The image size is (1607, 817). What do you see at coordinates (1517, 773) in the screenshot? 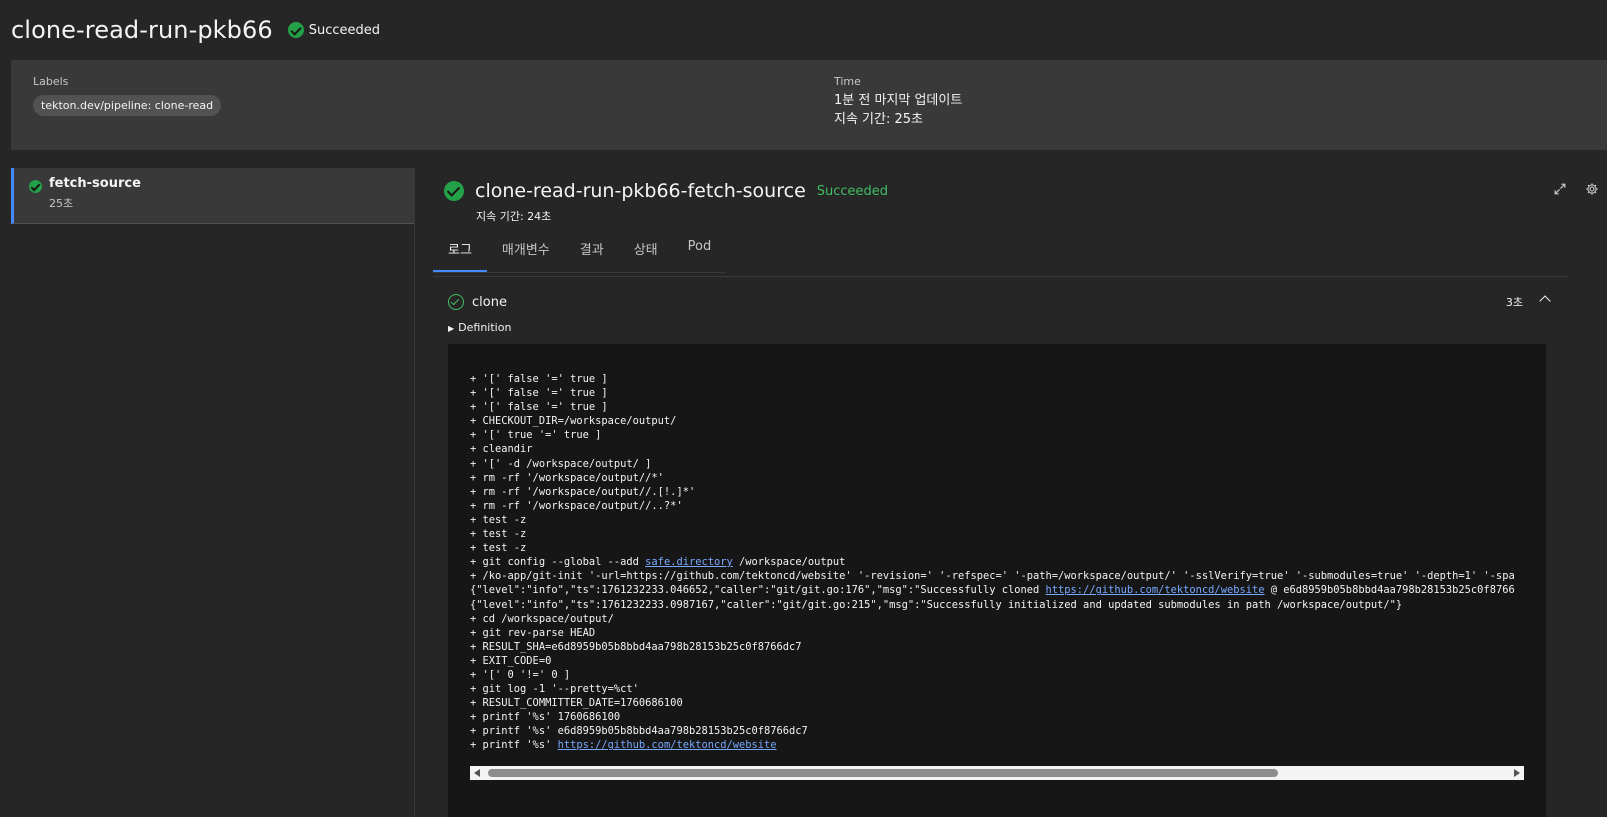
I see `scroll-right-arrow-icon` at bounding box center [1517, 773].